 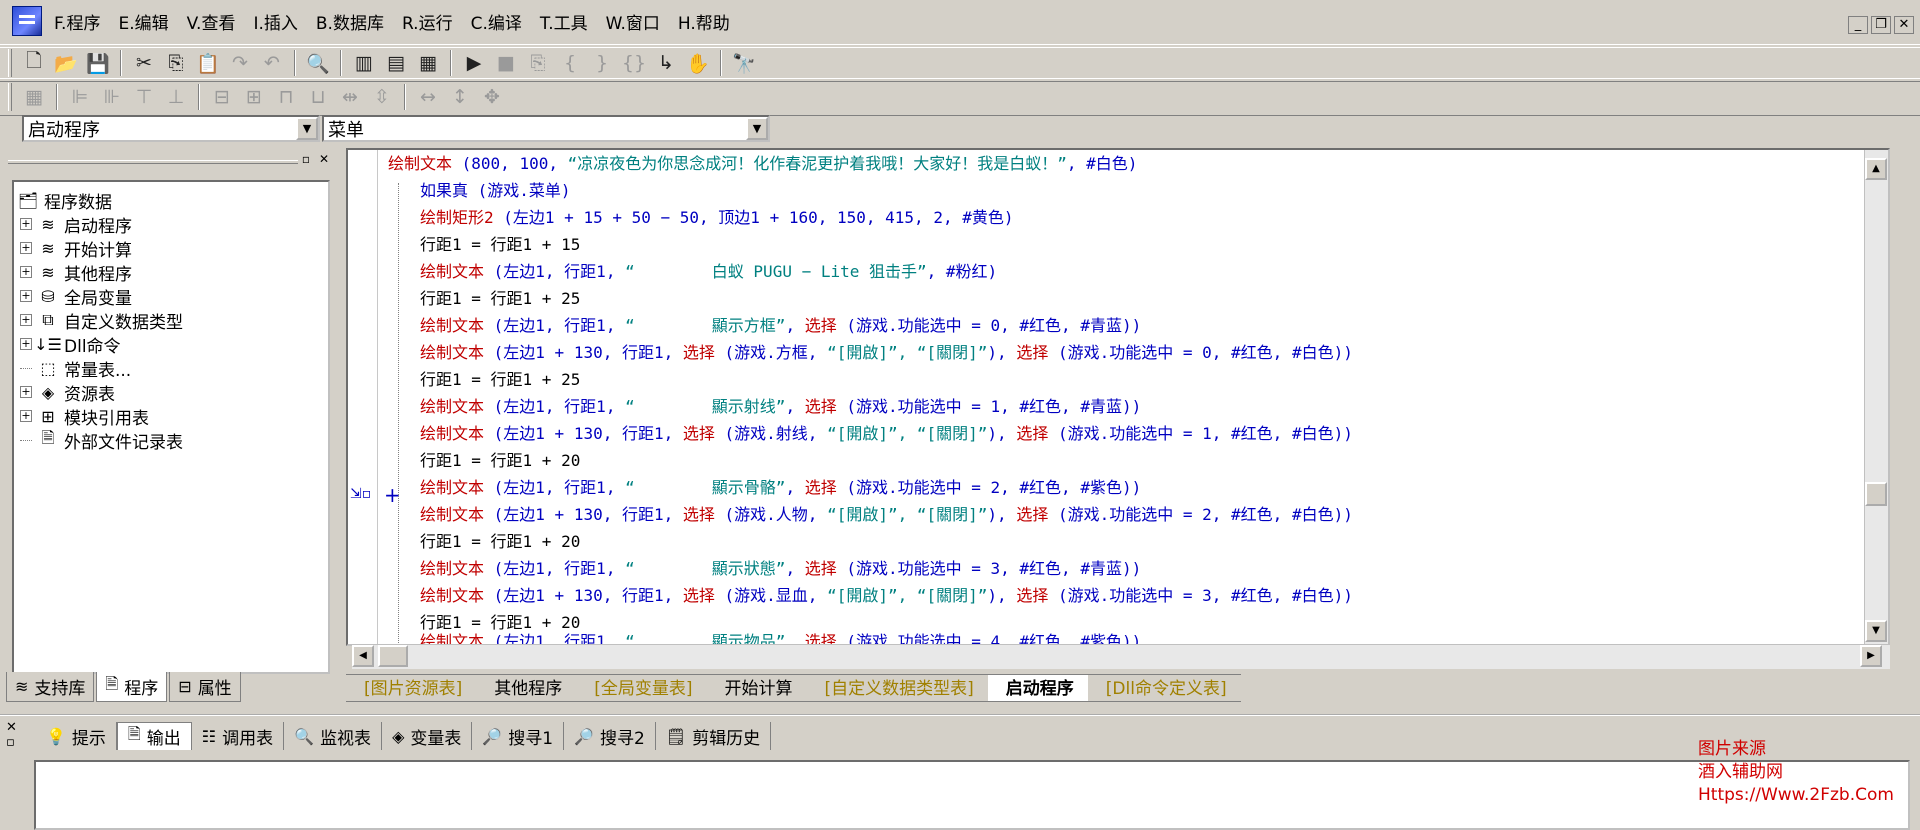 I want to click on resize-v-icon: ↕, so click(x=460, y=97).